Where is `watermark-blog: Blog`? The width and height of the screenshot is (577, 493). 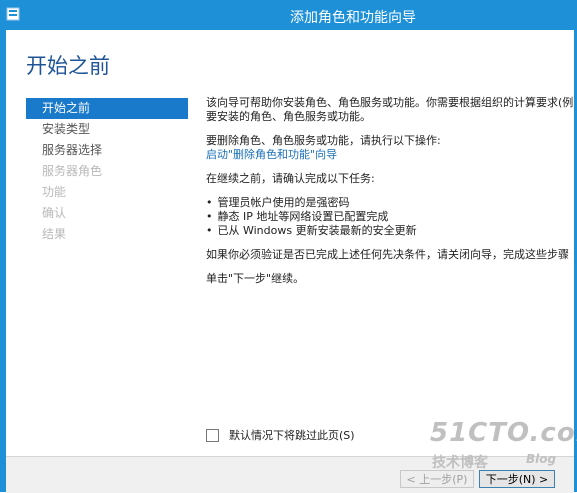 watermark-blog: Blog is located at coordinates (541, 459).